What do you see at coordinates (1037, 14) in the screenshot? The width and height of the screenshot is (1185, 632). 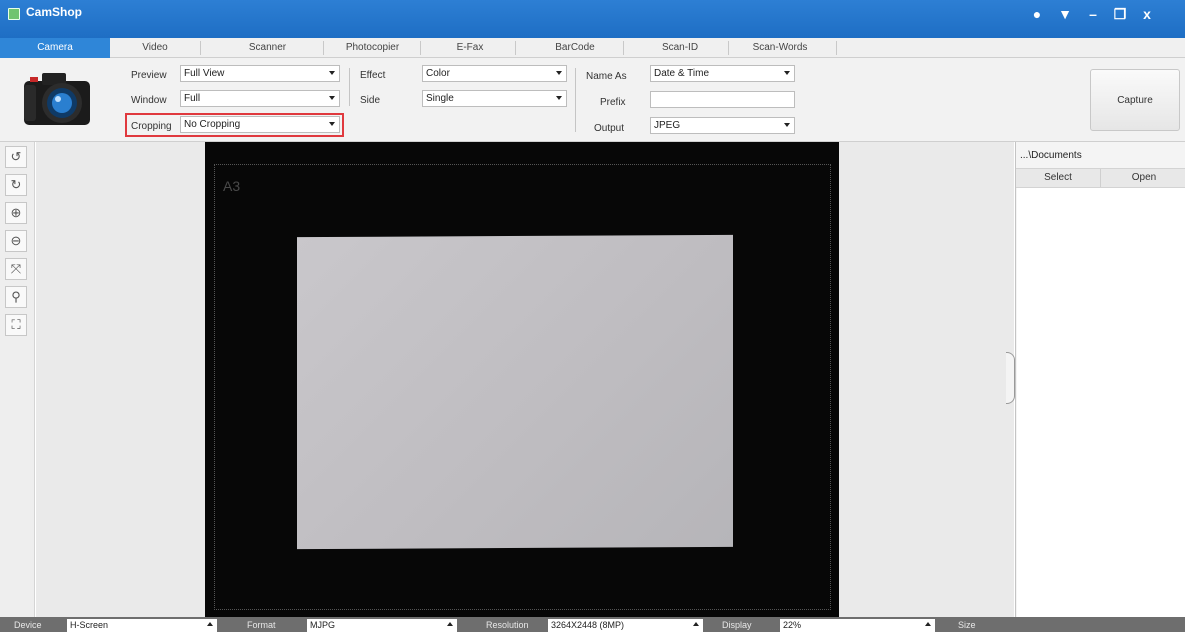 I see `skin-icon: ●` at bounding box center [1037, 14].